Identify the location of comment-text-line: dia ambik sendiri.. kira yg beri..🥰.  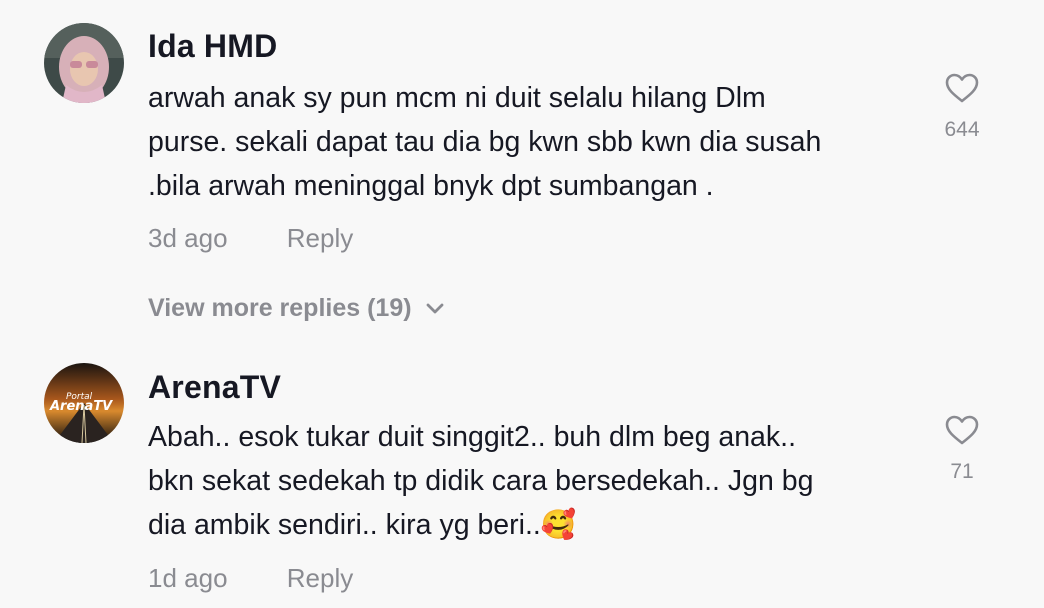
(362, 525).